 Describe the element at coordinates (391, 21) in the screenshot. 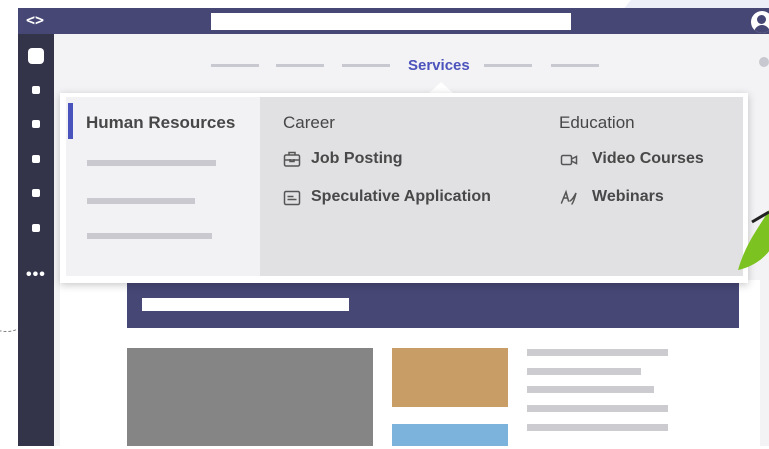

I see `search-bar` at that location.